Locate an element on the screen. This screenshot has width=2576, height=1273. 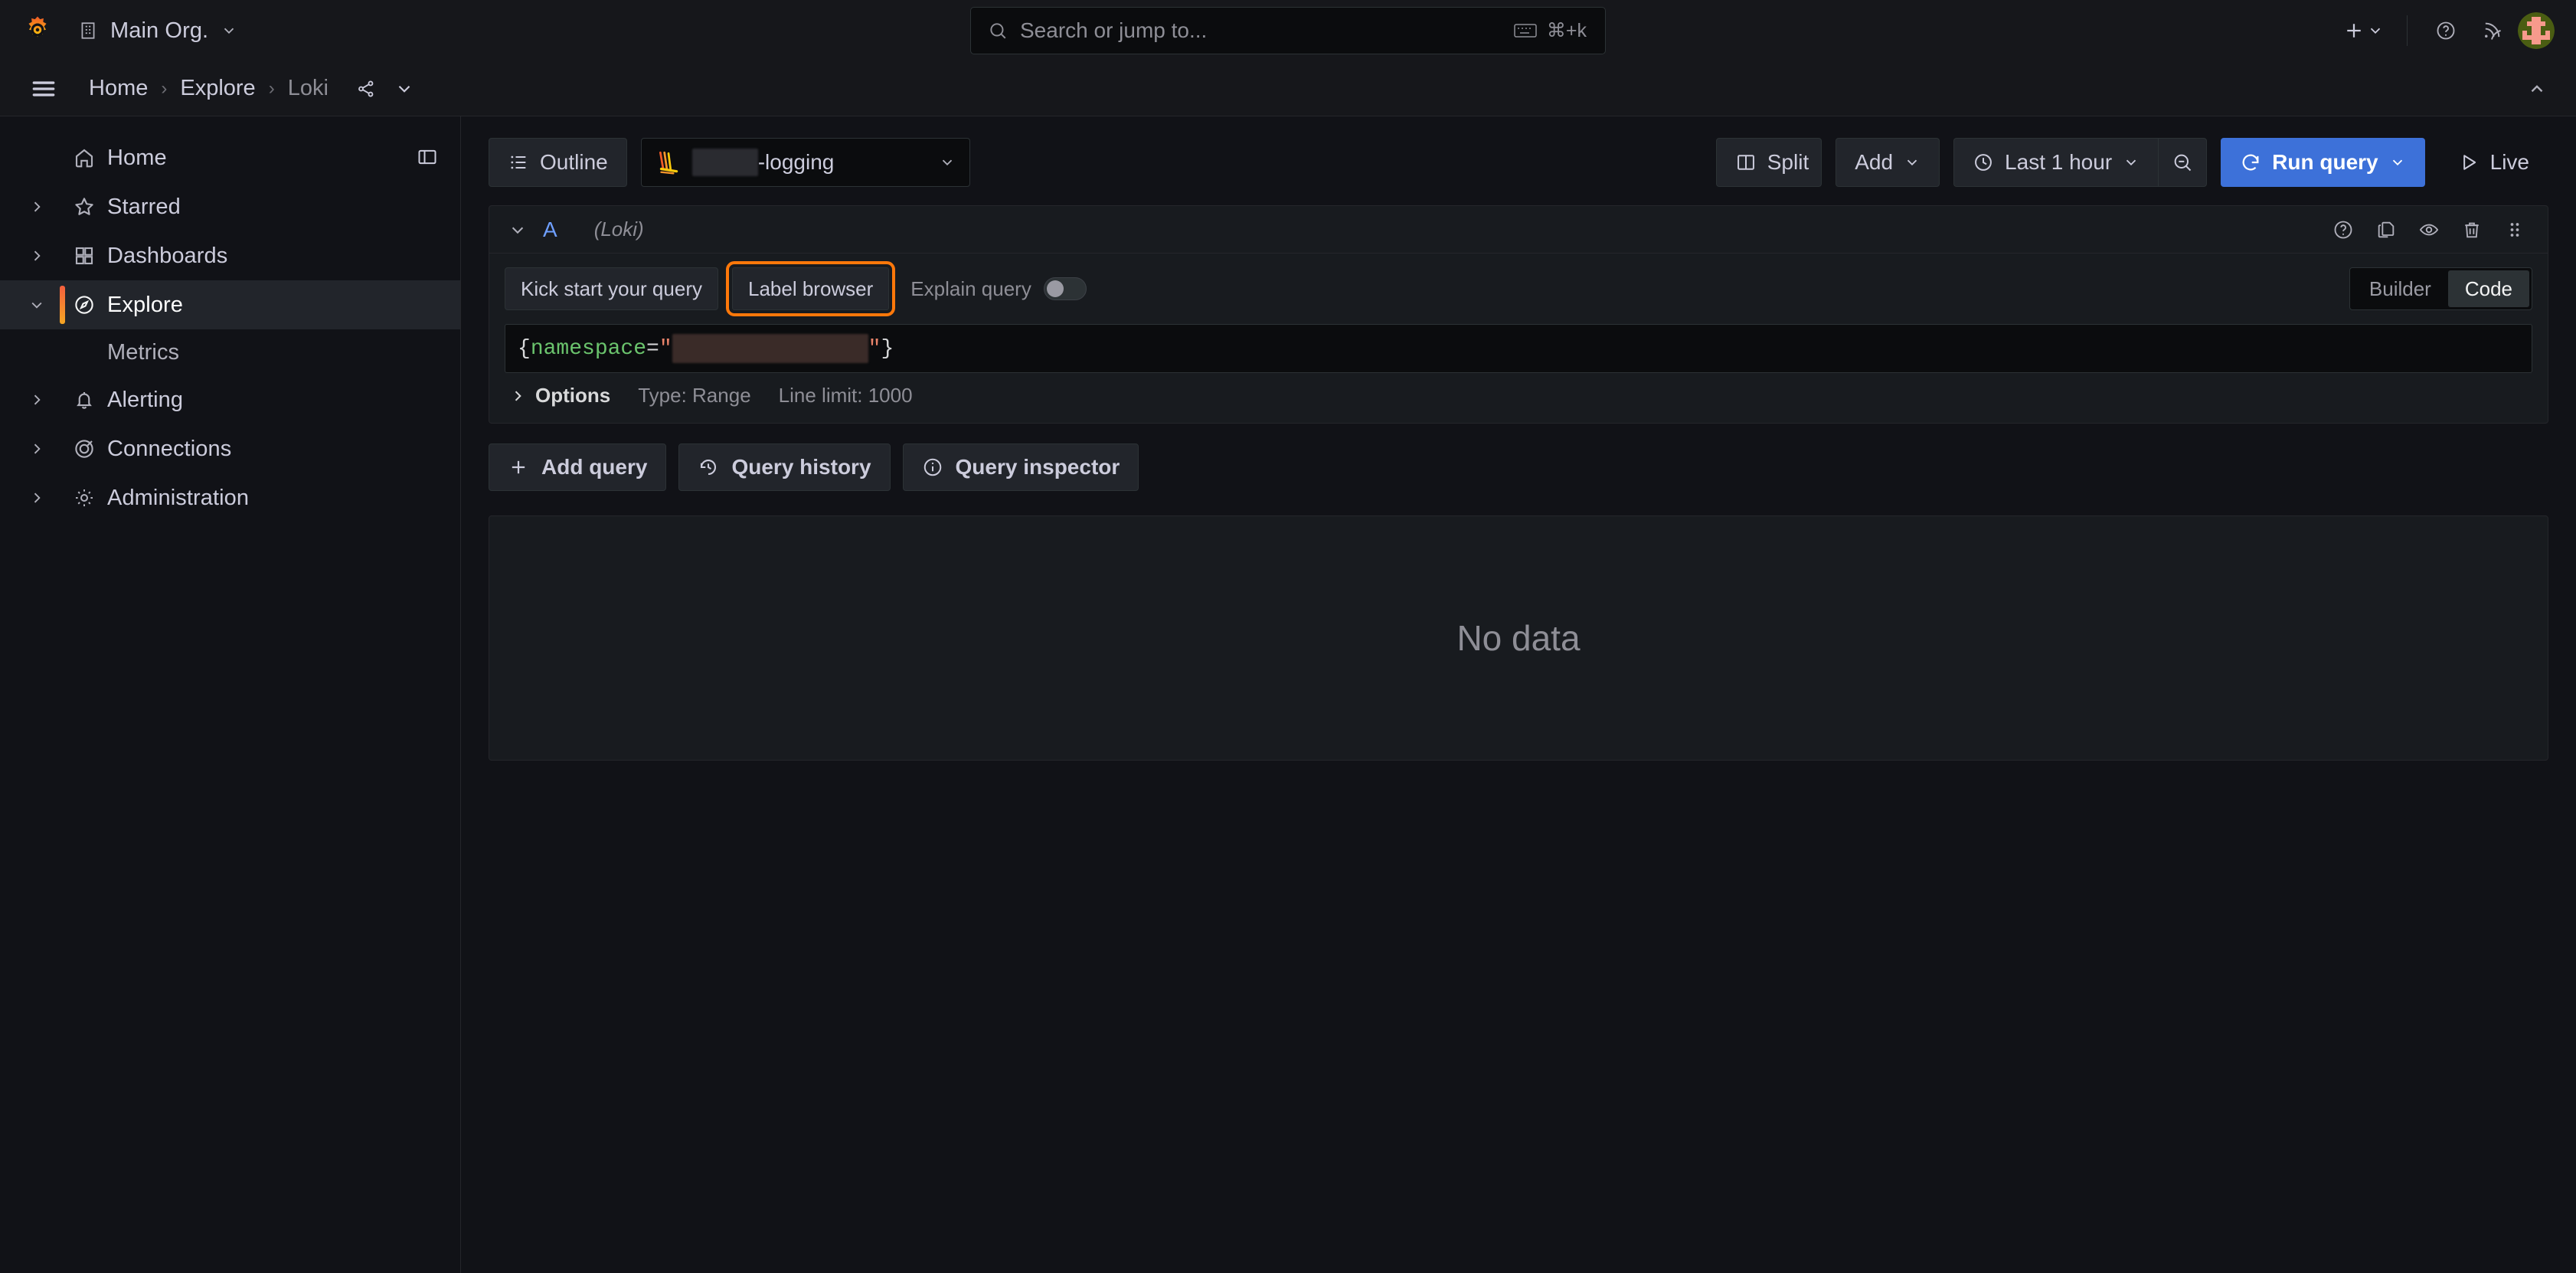
news-button is located at coordinates (2492, 31).